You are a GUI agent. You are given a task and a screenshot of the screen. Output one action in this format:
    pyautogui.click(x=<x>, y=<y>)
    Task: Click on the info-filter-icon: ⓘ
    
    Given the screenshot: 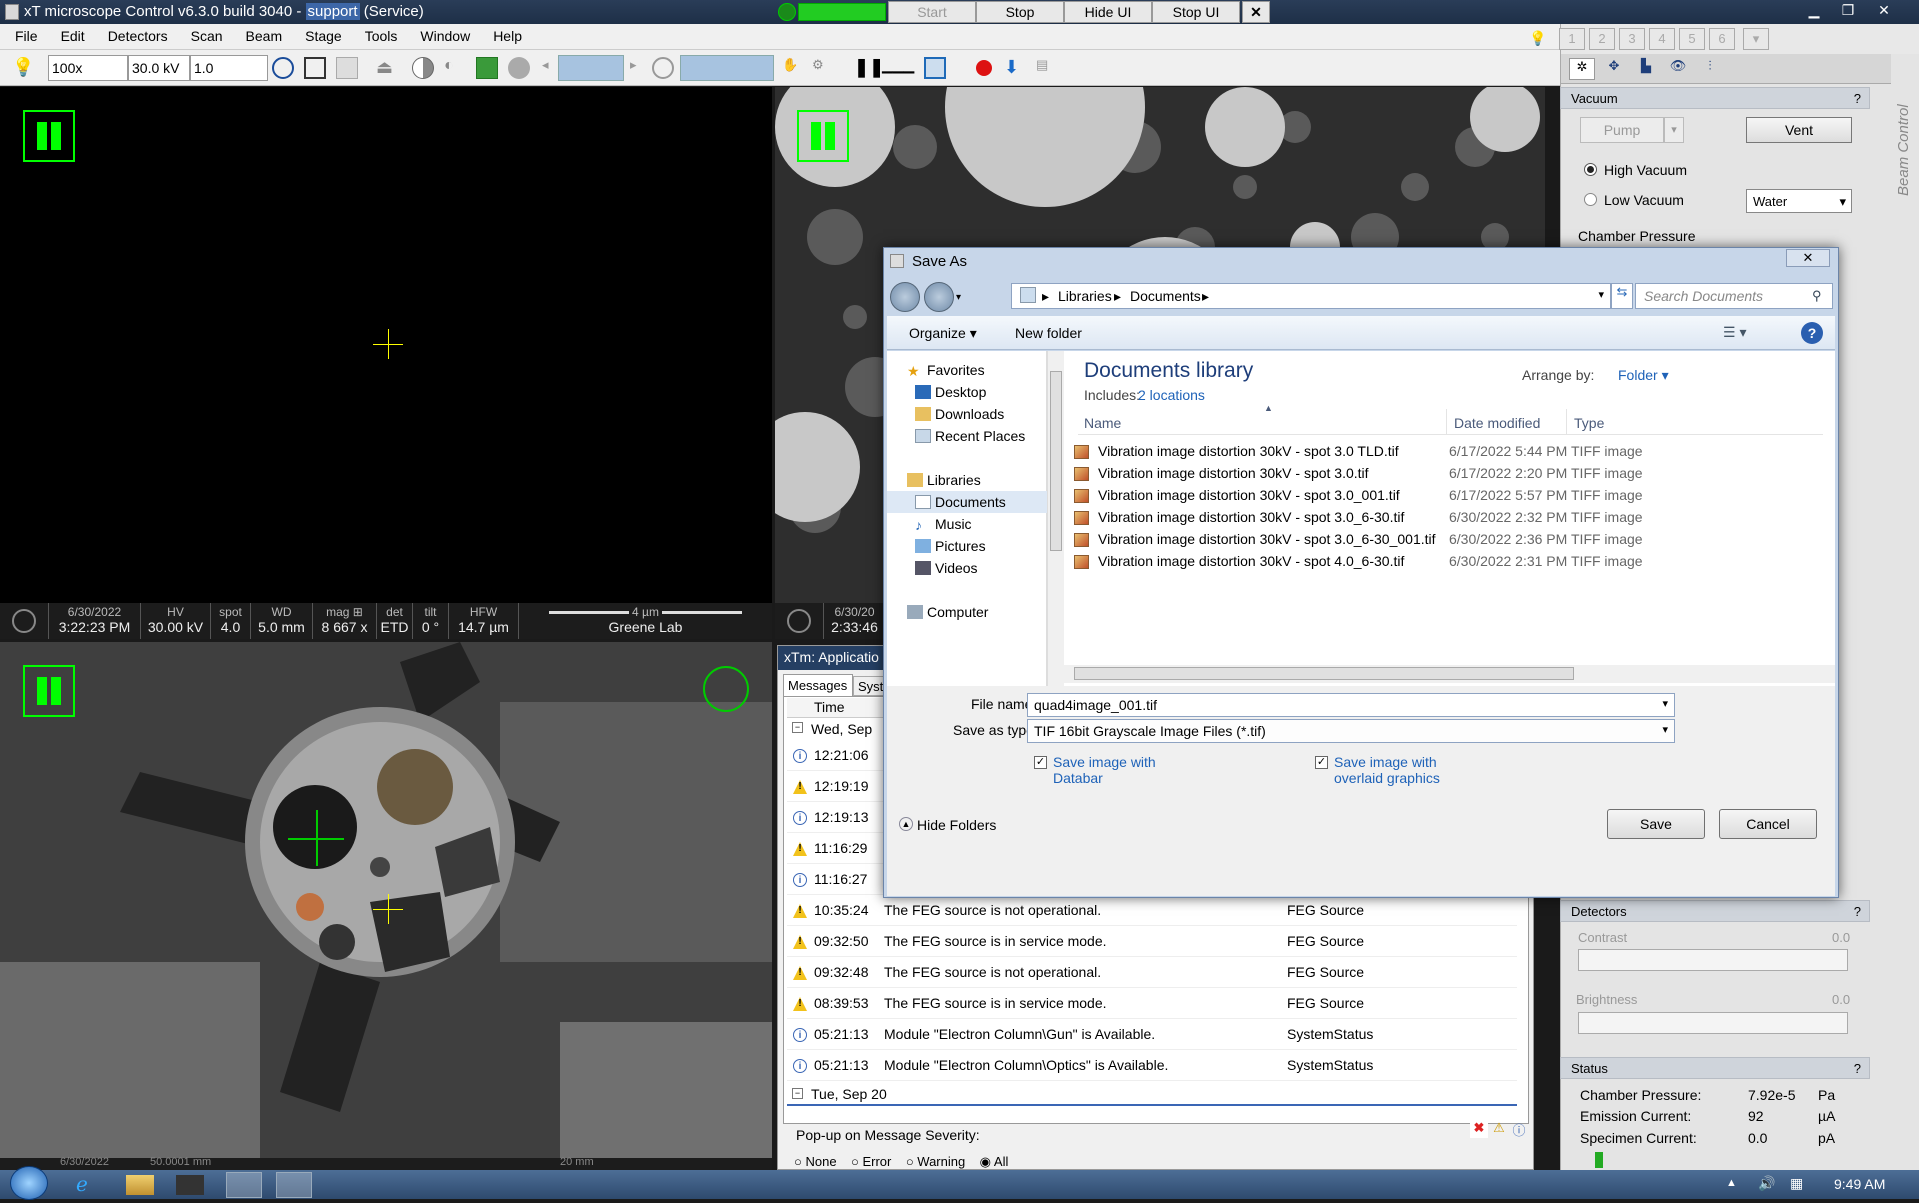 What is the action you would take?
    pyautogui.click(x=1519, y=1129)
    